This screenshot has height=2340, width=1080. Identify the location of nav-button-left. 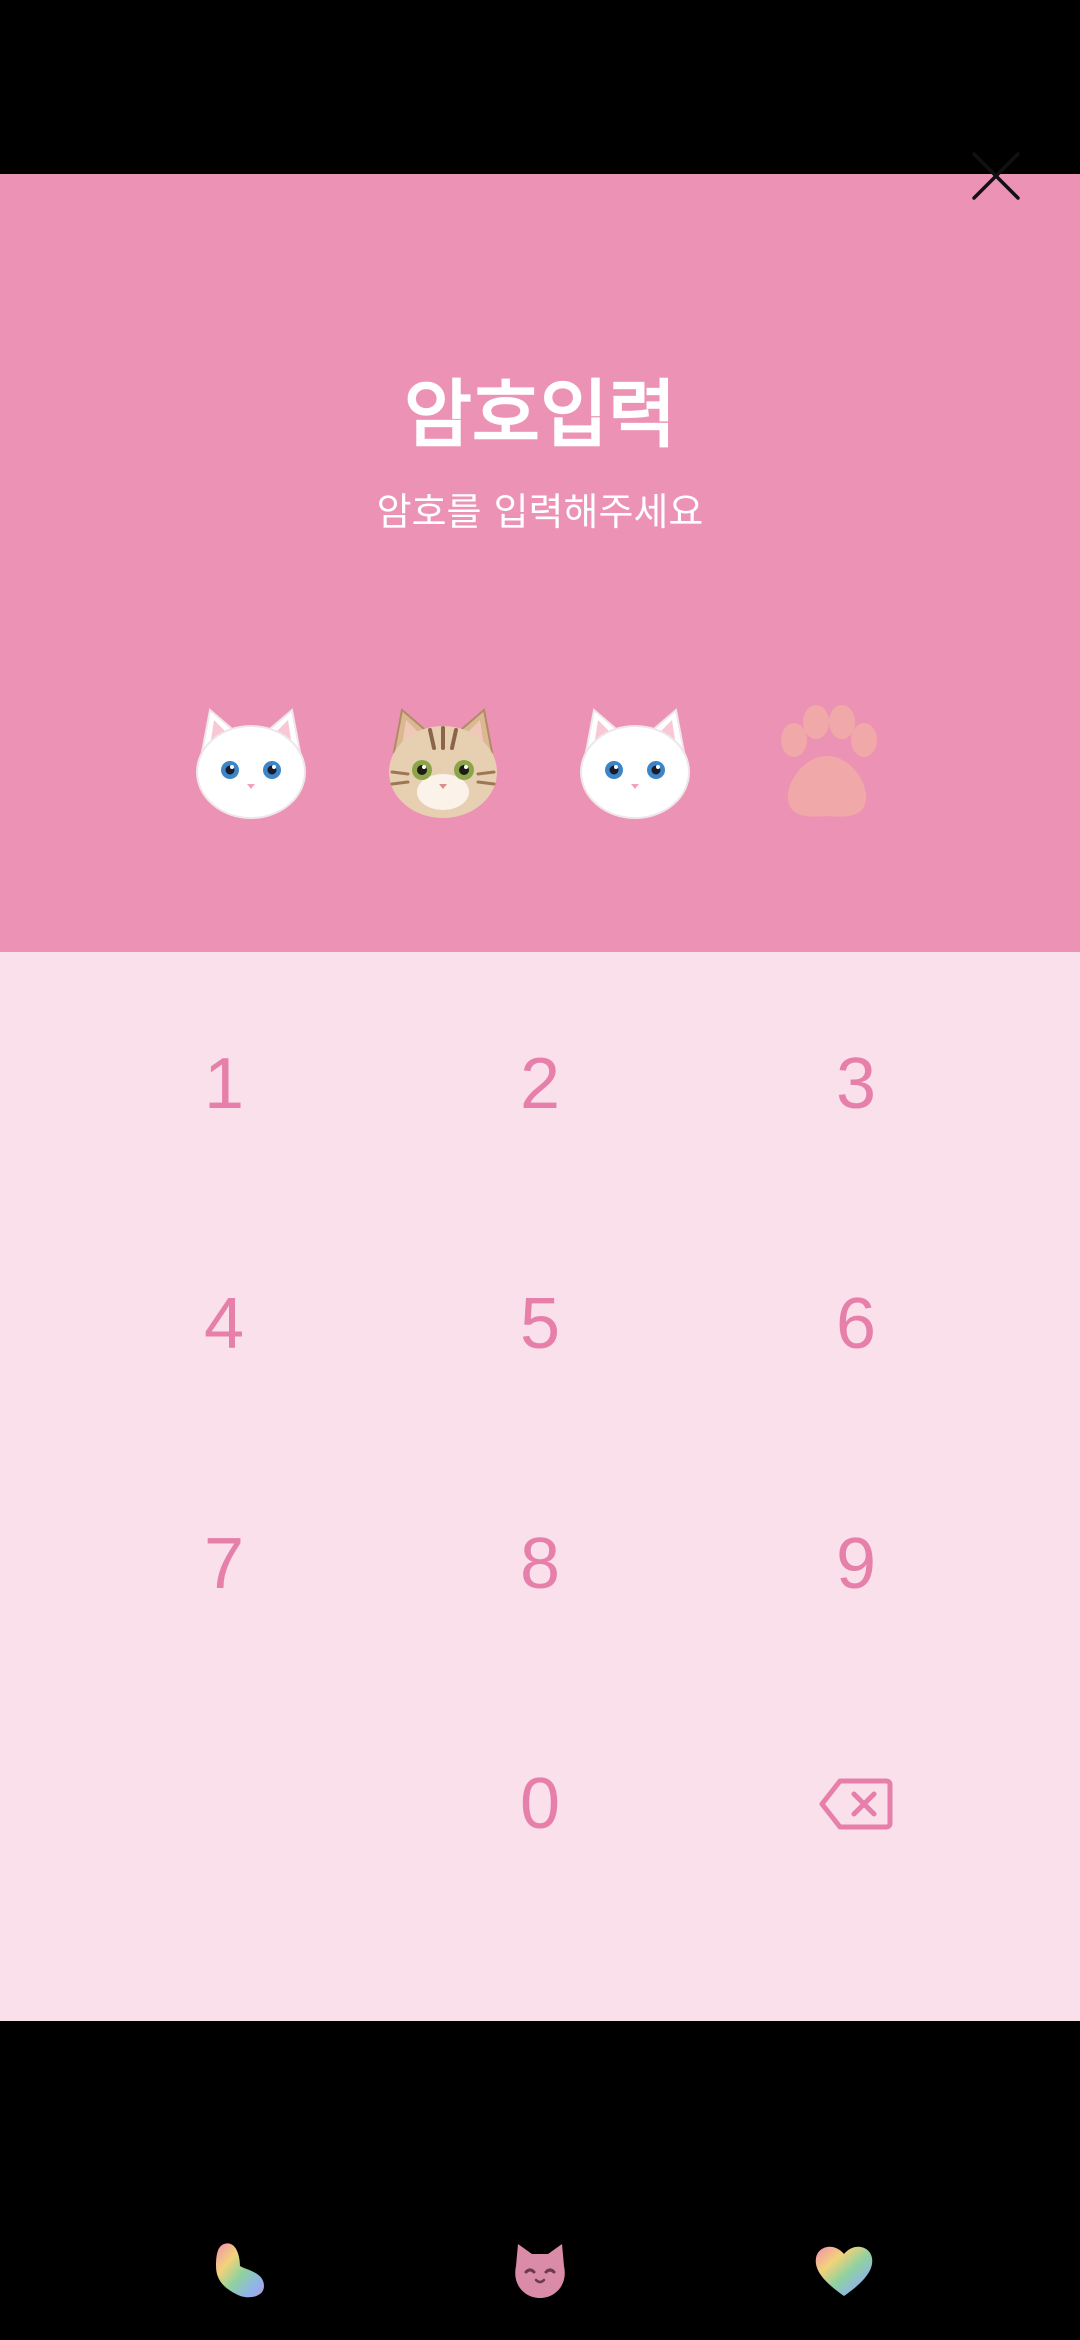
(240, 2270).